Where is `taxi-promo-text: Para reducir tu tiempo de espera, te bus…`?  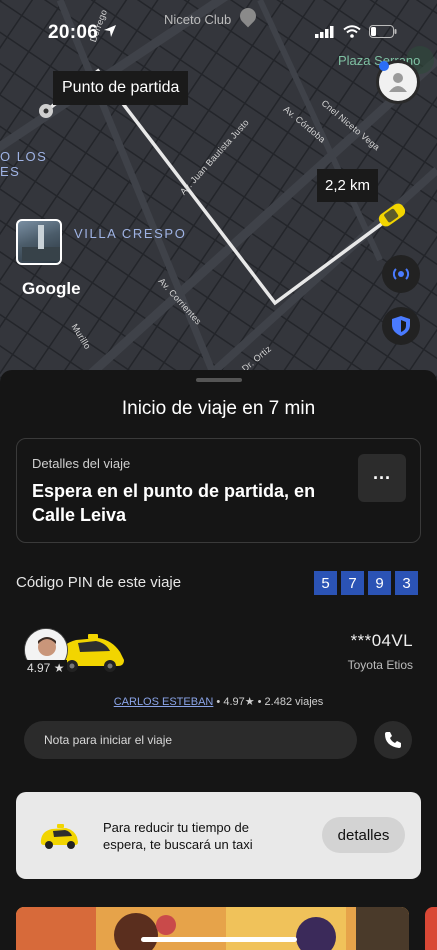
taxi-promo-text: Para reducir tu tiempo de espera, te bus… is located at coordinates (178, 836).